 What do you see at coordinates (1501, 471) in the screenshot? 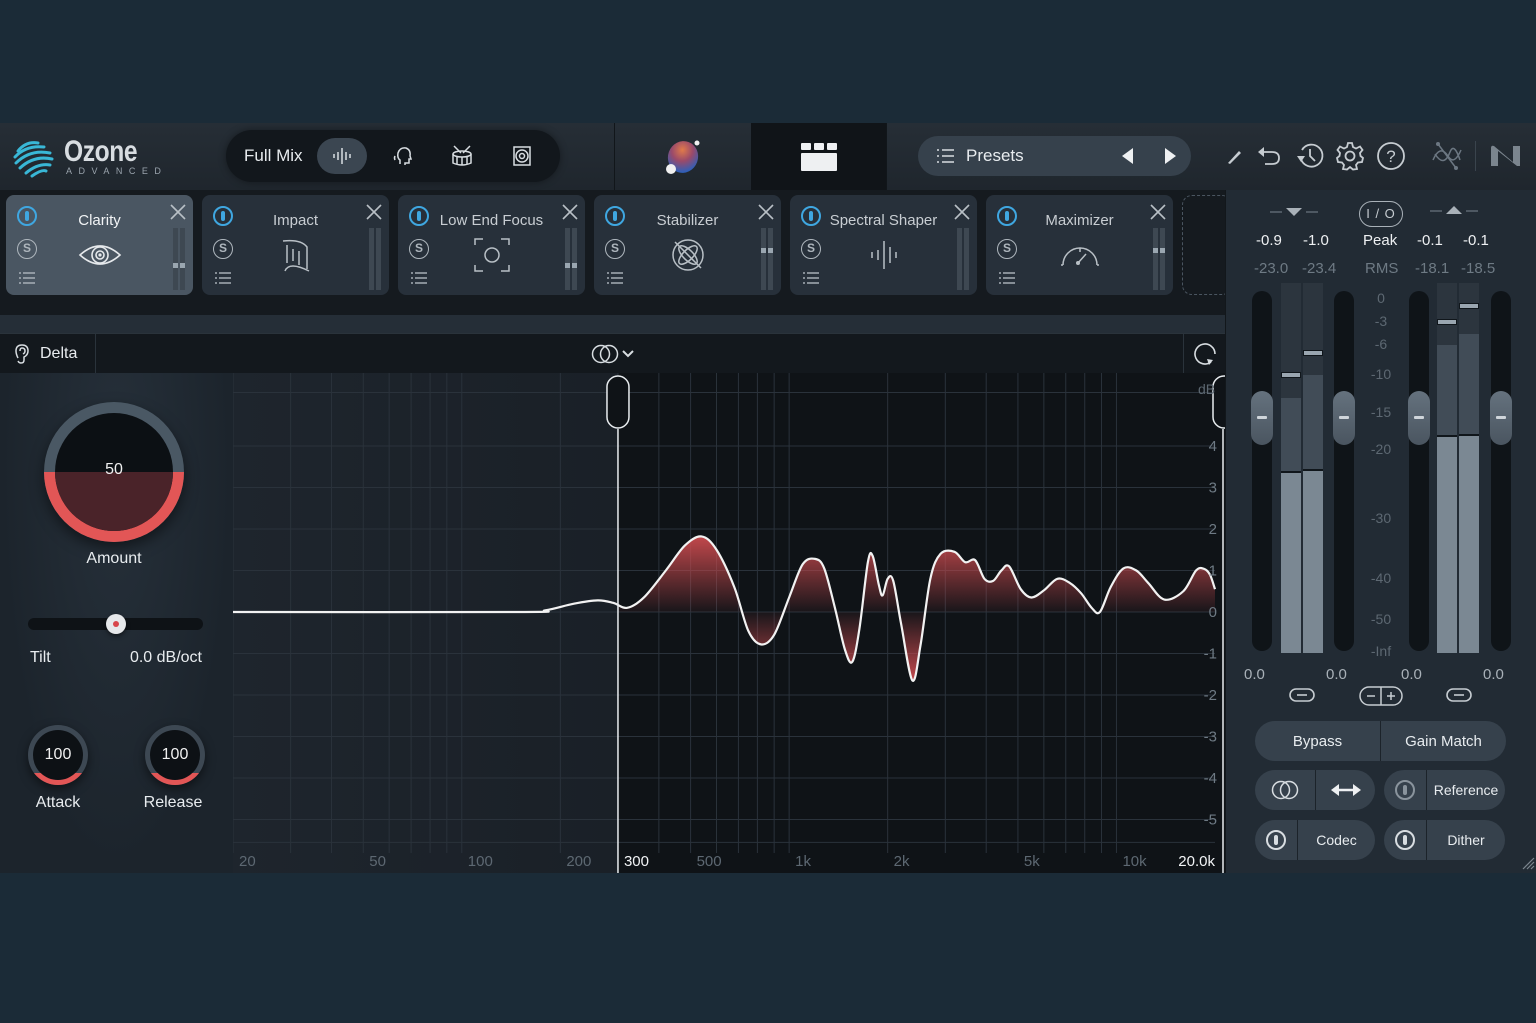
I see `output-right-fader` at bounding box center [1501, 471].